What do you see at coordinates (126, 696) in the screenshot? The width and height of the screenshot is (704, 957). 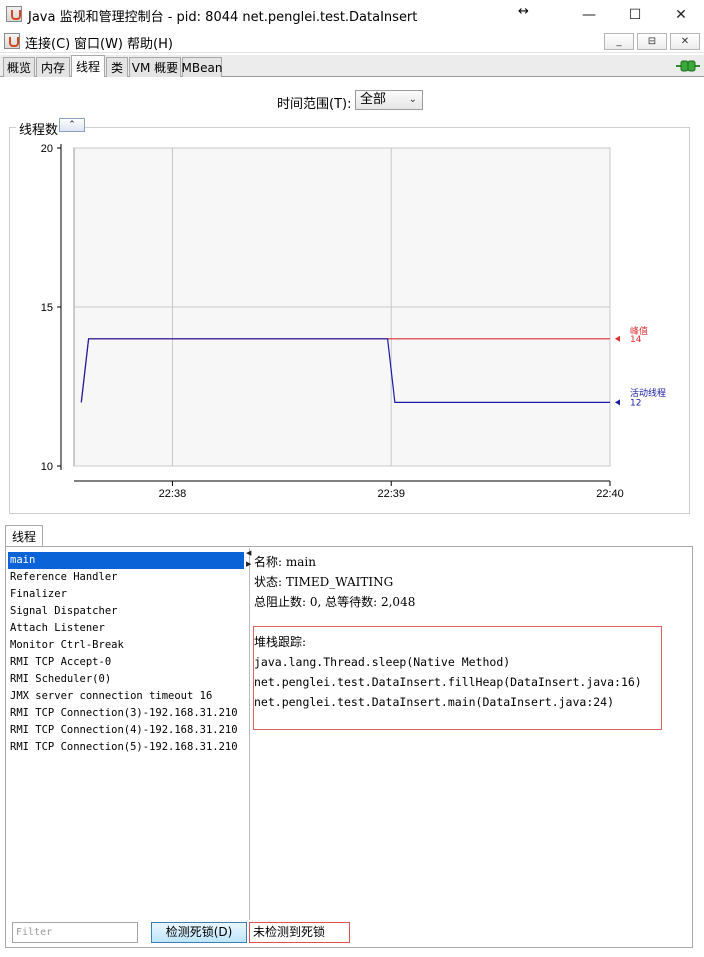 I see `thread-list-item: JMX server connection timeout 16` at bounding box center [126, 696].